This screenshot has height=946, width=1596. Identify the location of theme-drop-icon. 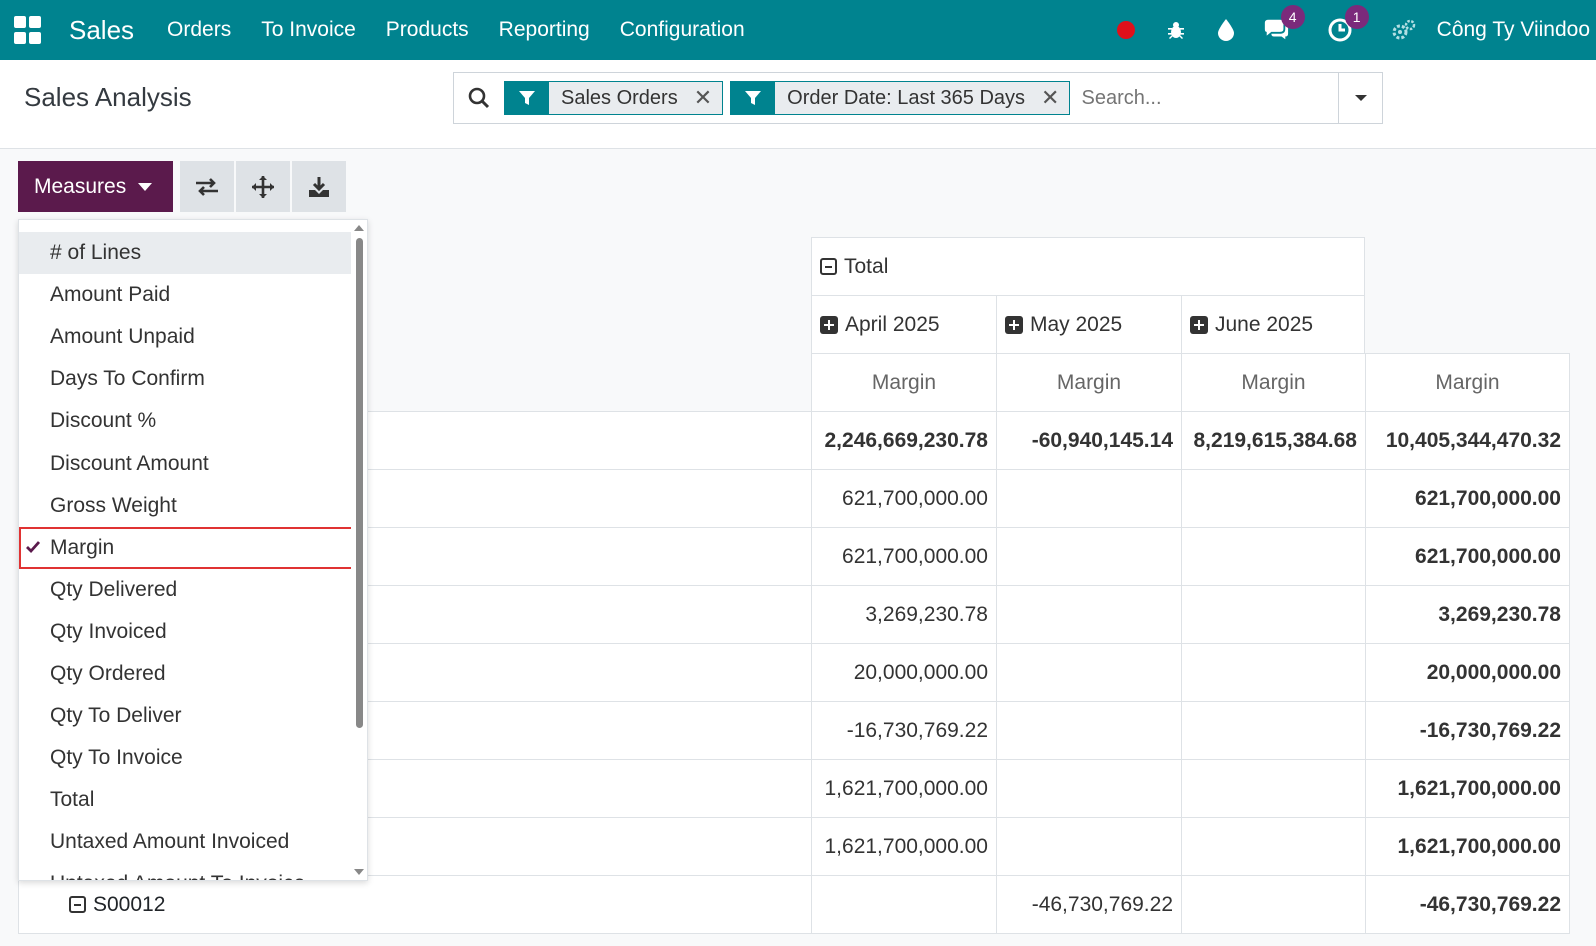
(1226, 30).